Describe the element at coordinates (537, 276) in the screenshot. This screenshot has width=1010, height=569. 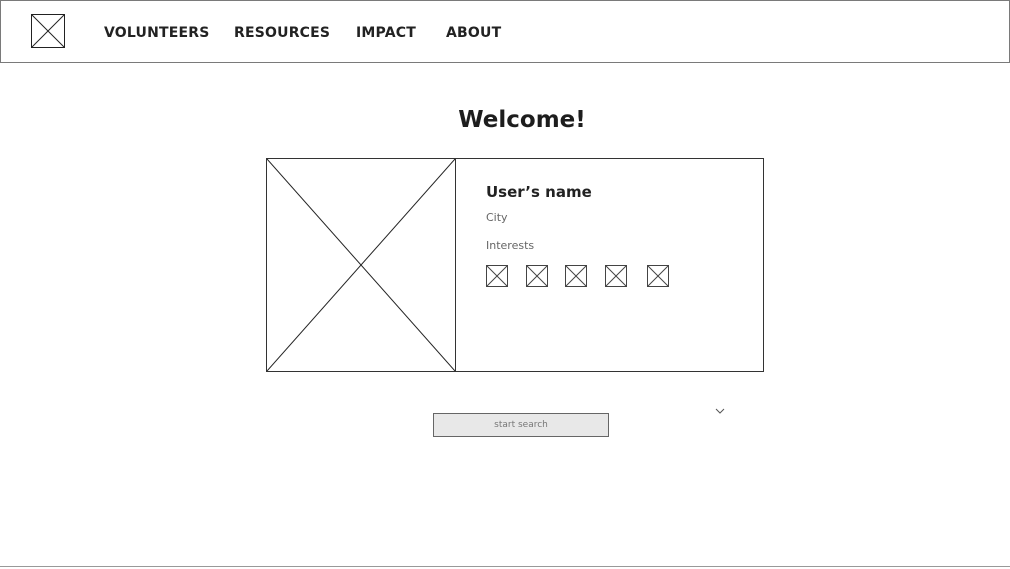
I see `interest-2-icon` at that location.